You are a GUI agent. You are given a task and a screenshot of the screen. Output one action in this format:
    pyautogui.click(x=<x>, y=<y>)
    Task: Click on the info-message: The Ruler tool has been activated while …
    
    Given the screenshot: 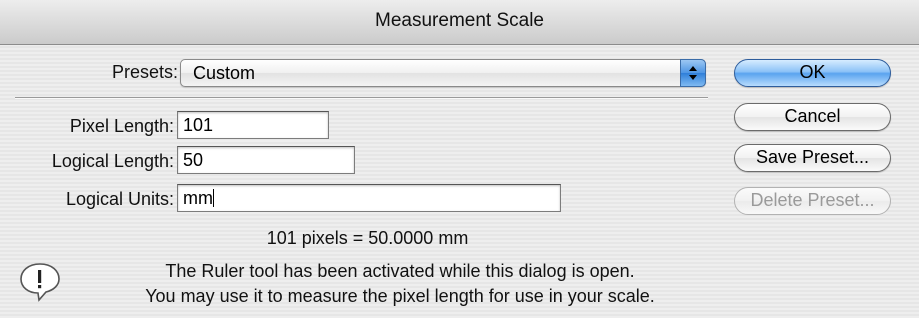 What is the action you would take?
    pyautogui.click(x=400, y=284)
    